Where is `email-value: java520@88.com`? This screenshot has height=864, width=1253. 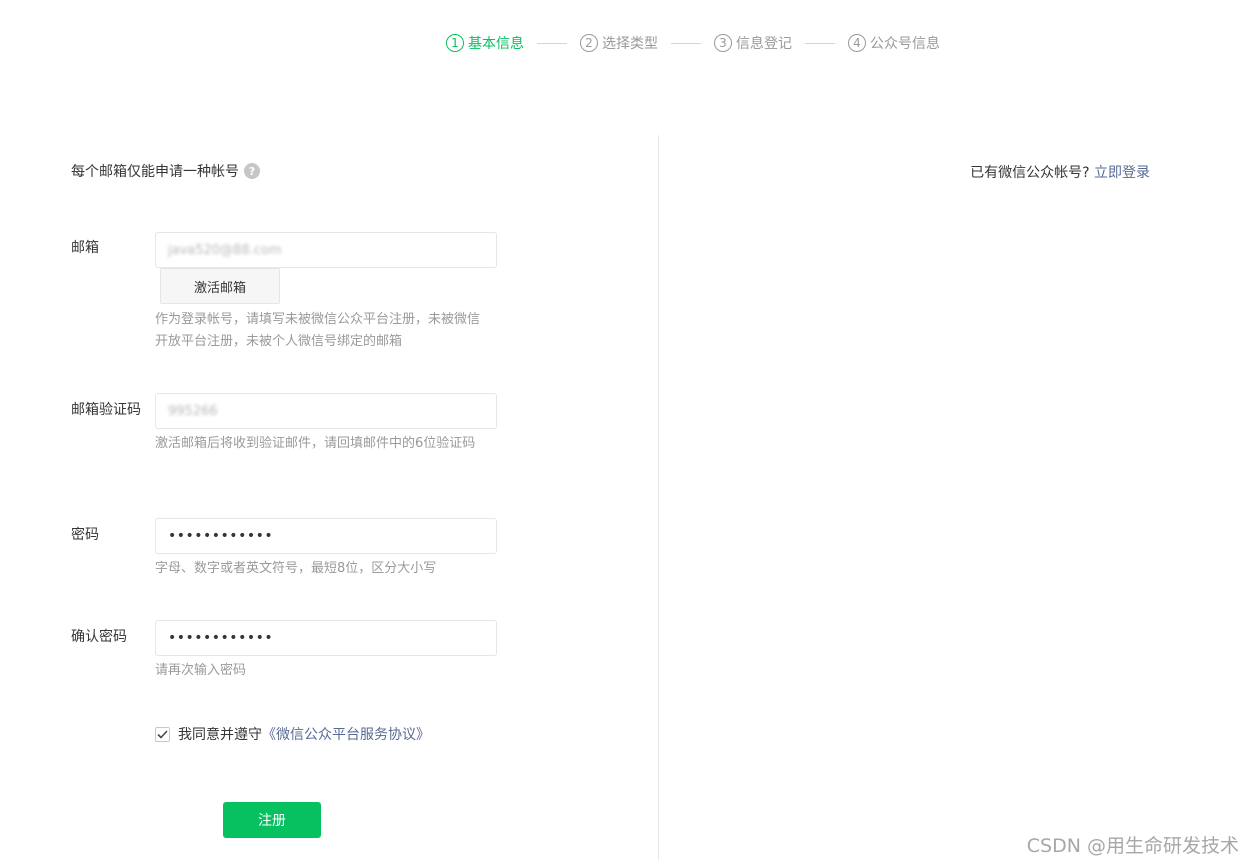
email-value: java520@88.com is located at coordinates (225, 250).